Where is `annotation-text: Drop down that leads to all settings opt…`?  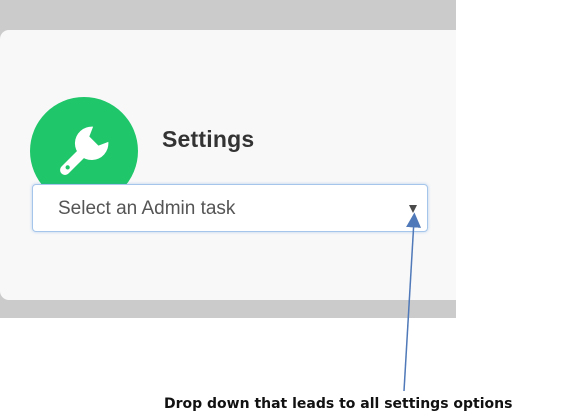
annotation-text: Drop down that leads to all settings opt… is located at coordinates (338, 404).